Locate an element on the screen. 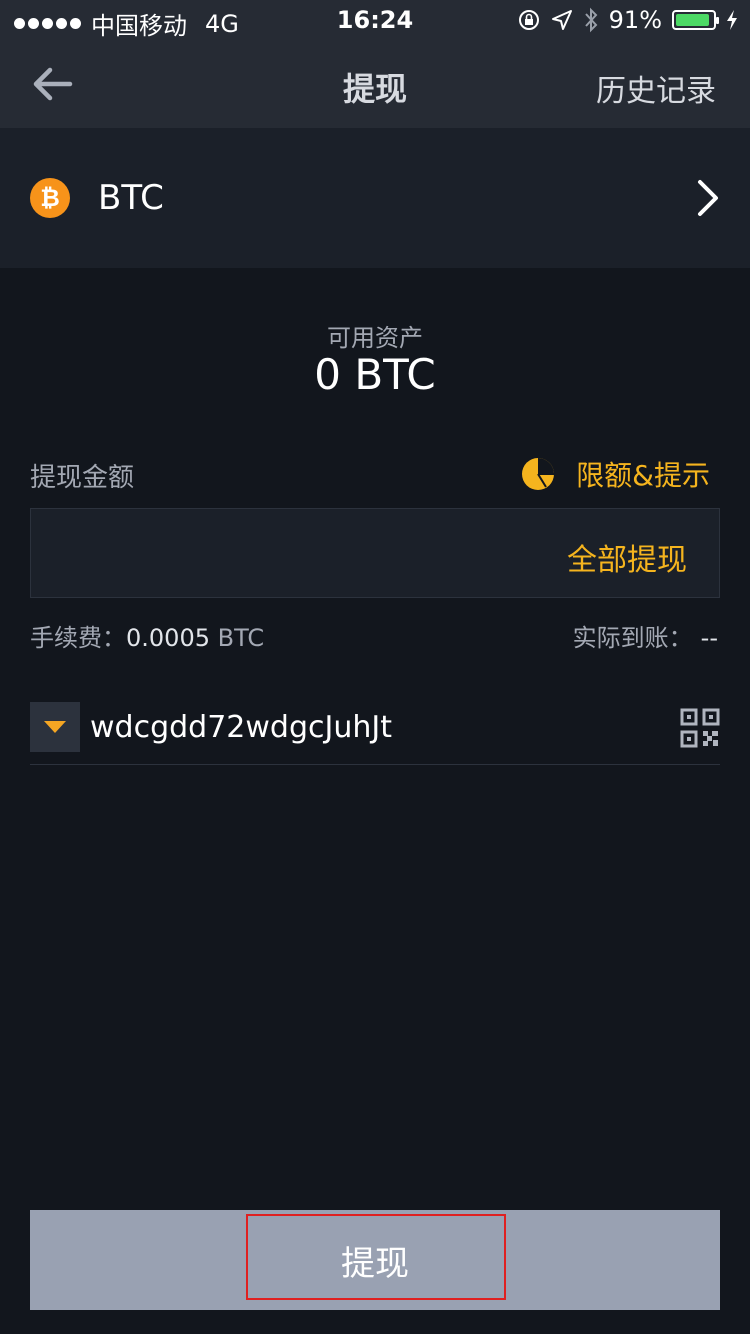 Image resolution: width=750 pixels, height=1334 pixels. battery-percent: 91% is located at coordinates (635, 20).